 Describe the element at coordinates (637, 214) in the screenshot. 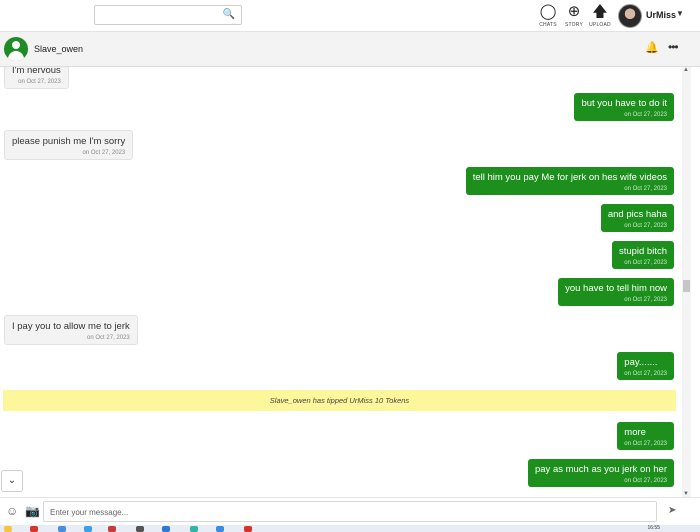

I see `message-text: and pics haha` at that location.